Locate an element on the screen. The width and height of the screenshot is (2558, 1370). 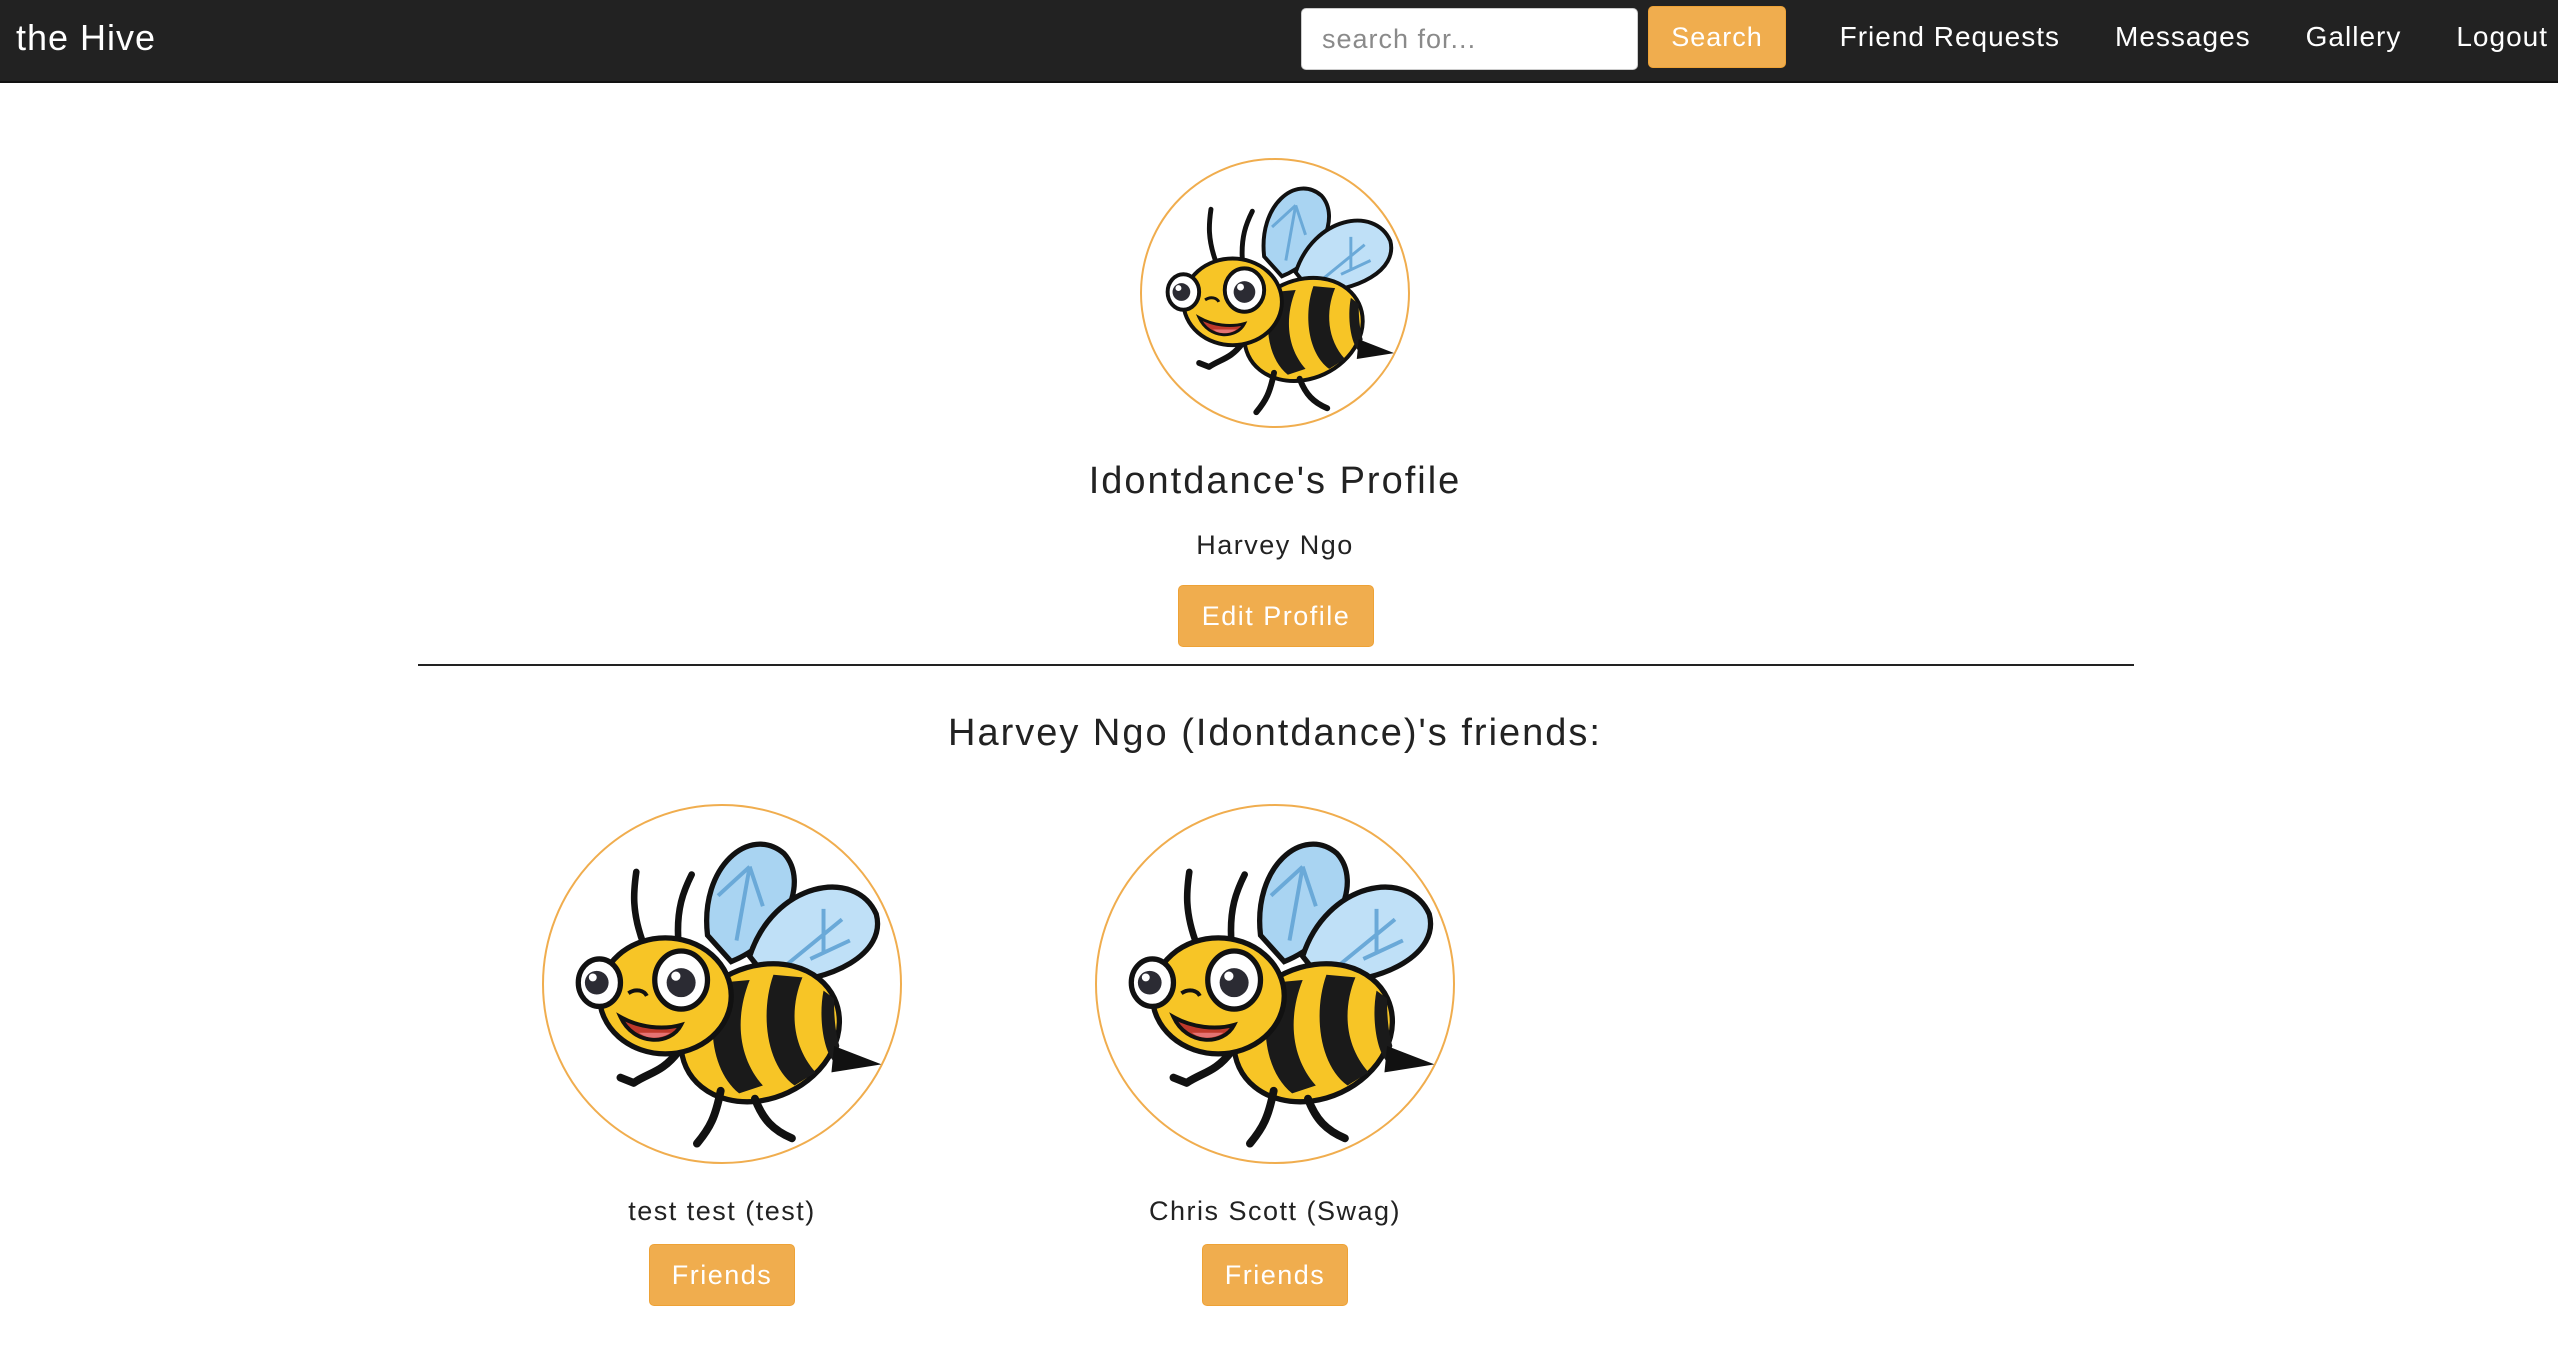
search-input is located at coordinates (1469, 39).